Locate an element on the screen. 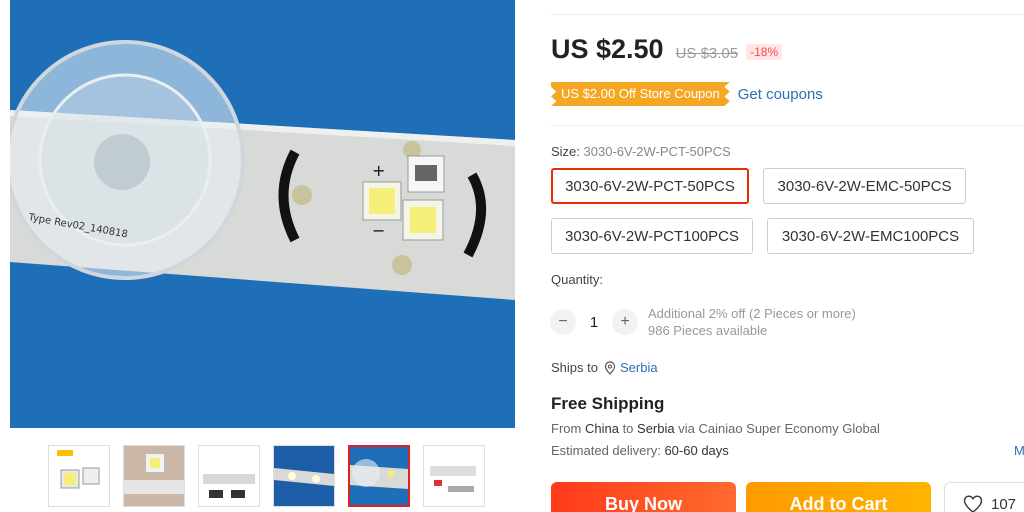 This screenshot has width=1024, height=512. current-price: US $2.50 is located at coordinates (607, 49).